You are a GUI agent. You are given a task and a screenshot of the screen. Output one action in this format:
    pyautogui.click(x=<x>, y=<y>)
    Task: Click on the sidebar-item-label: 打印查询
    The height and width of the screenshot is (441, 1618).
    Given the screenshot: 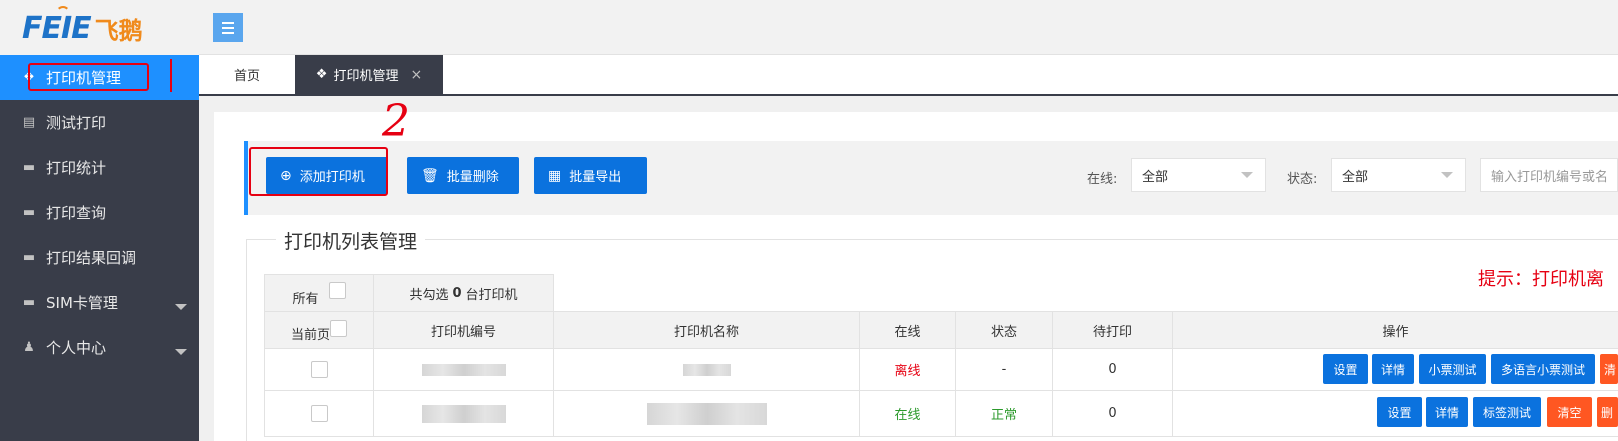 What is the action you would take?
    pyautogui.click(x=76, y=213)
    